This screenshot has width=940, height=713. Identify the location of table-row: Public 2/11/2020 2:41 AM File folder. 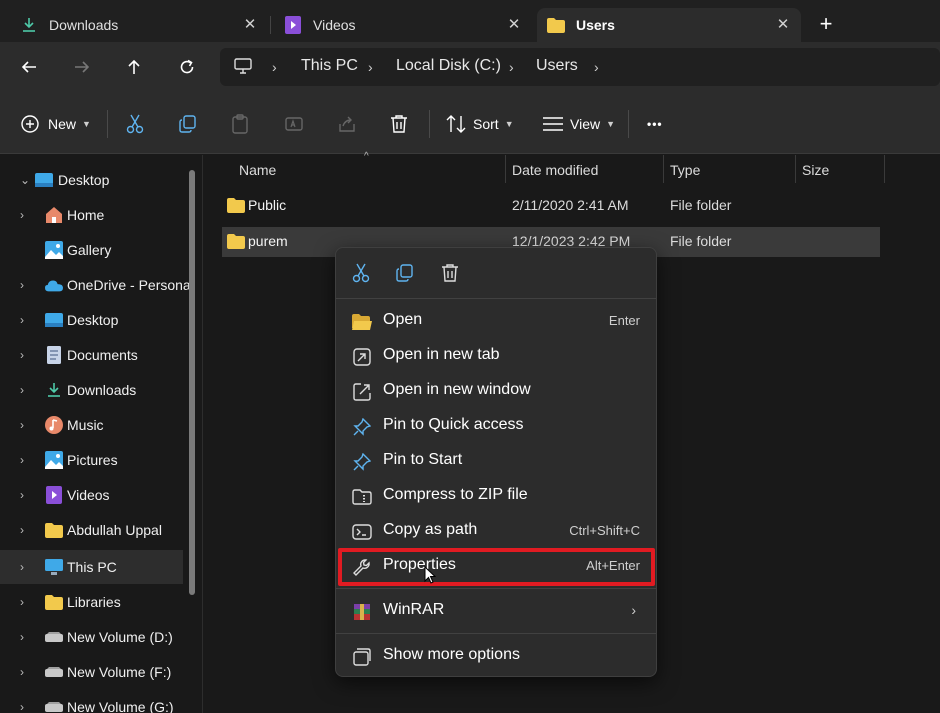
(551, 206).